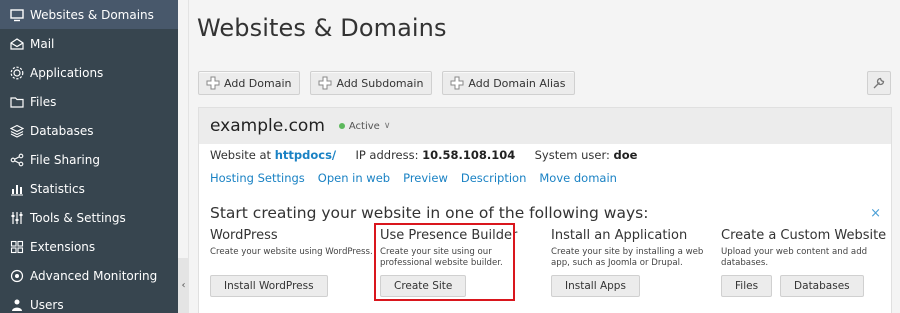  Describe the element at coordinates (17, 131) in the screenshot. I see `database-icon` at that location.